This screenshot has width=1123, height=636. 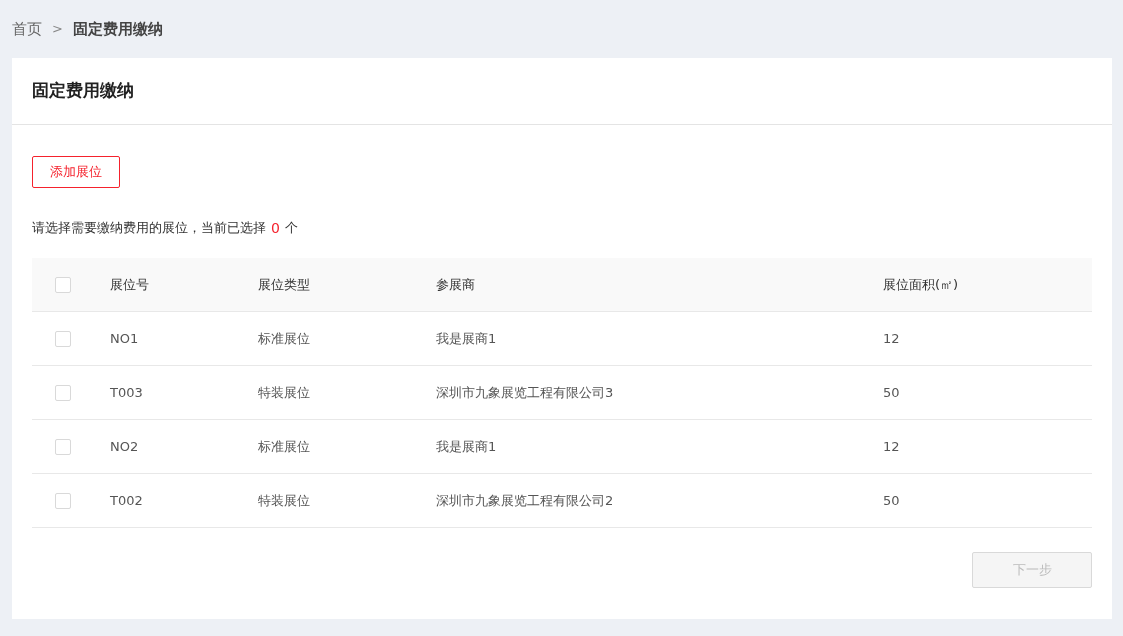 What do you see at coordinates (129, 284) in the screenshot?
I see `column-header: 展位号` at bounding box center [129, 284].